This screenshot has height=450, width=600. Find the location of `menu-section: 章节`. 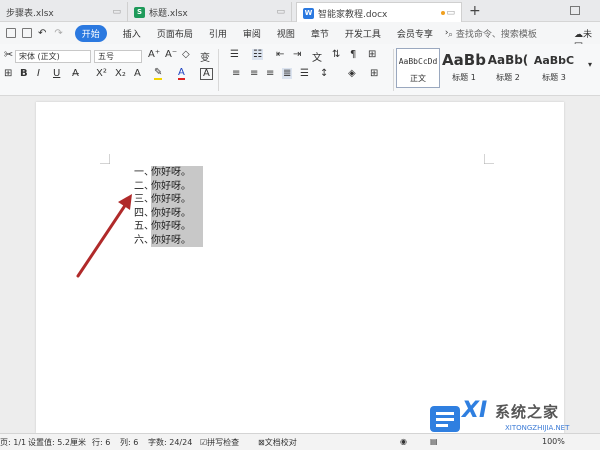

menu-section: 章节 is located at coordinates (320, 33).